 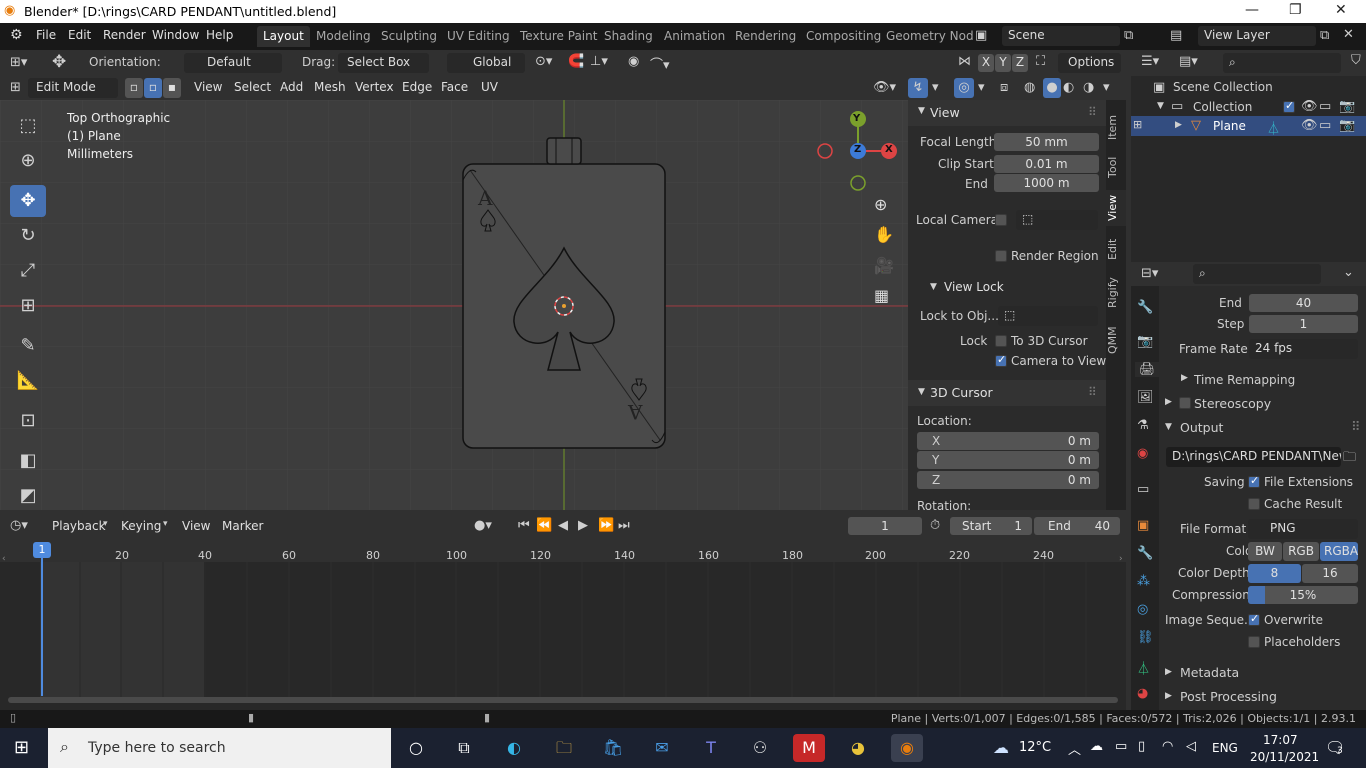 I want to click on record-icon: ●▾, so click(x=483, y=525).